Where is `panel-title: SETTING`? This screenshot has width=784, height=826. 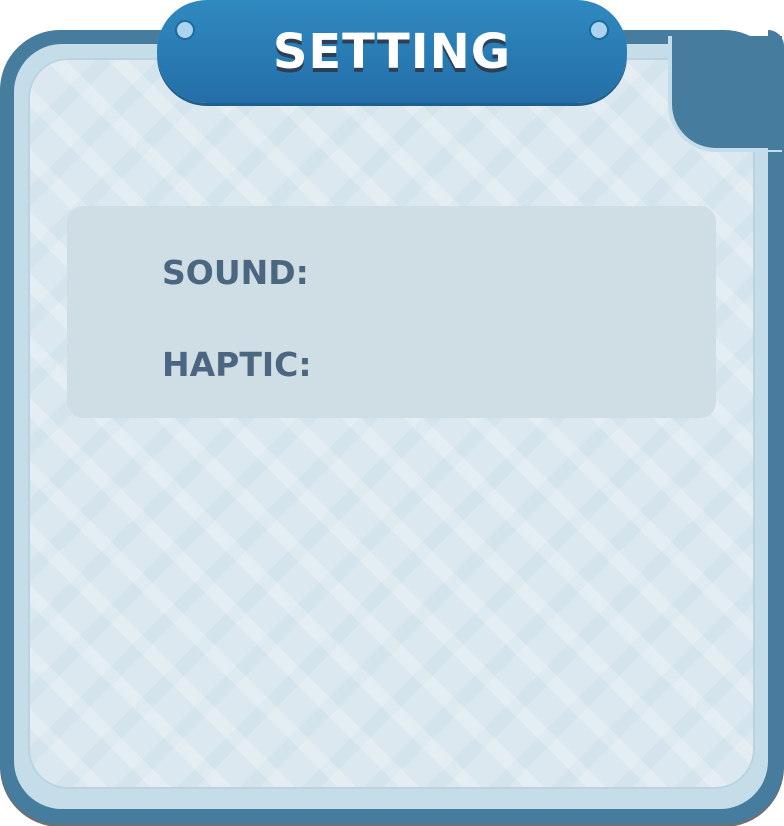
panel-title: SETTING is located at coordinates (392, 51).